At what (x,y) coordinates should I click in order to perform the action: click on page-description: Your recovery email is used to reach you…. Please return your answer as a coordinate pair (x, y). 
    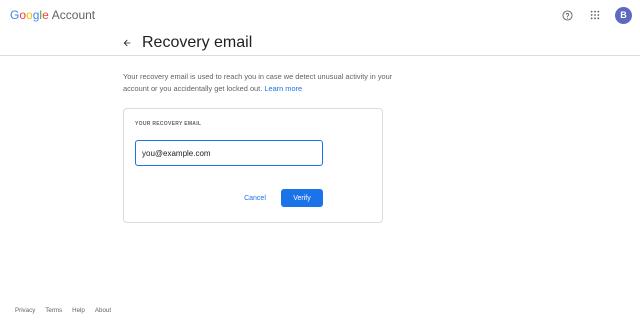
    Looking at the image, I should click on (258, 83).